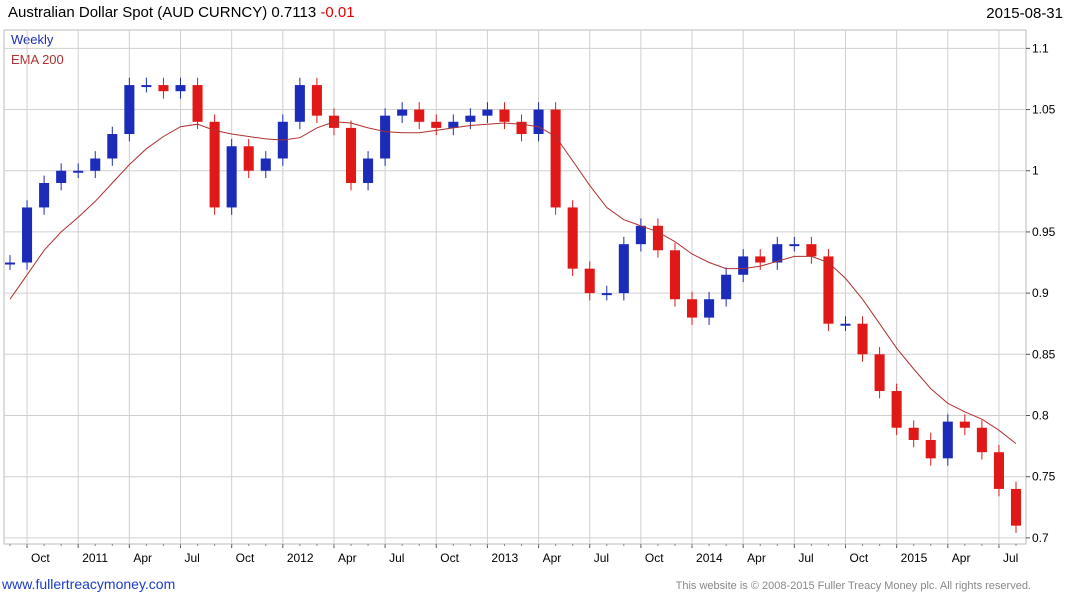  I want to click on x-tick-label: 2013, so click(504, 558).